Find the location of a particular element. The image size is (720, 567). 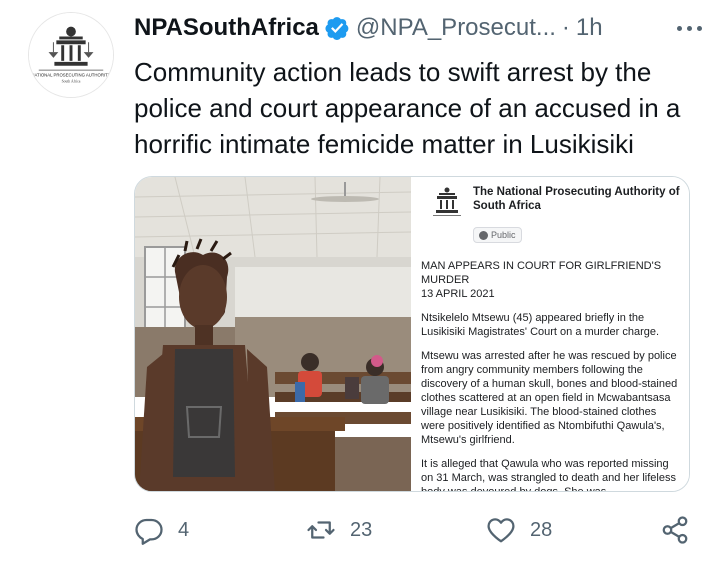

tweet-actions: 4 23 28 is located at coordinates (414, 530).